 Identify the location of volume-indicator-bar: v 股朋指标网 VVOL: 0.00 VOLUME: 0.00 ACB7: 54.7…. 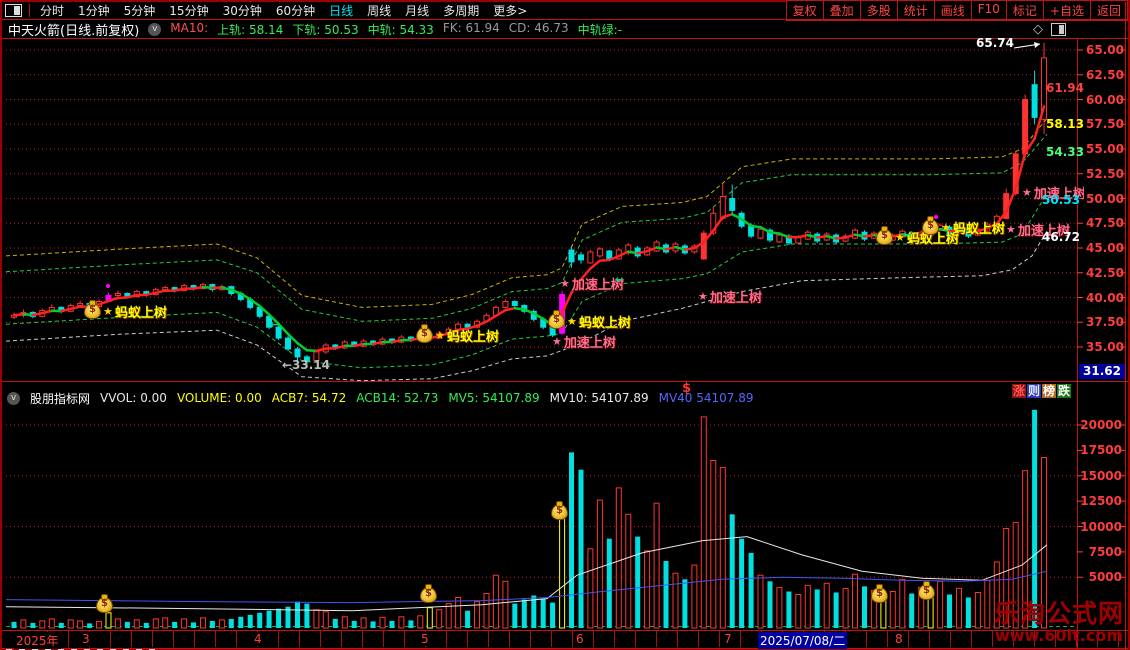
(380, 398).